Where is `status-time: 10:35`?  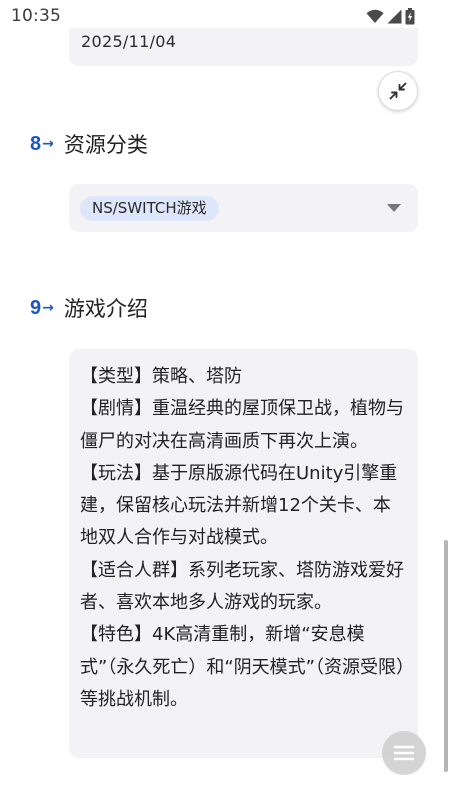 status-time: 10:35 is located at coordinates (36, 16).